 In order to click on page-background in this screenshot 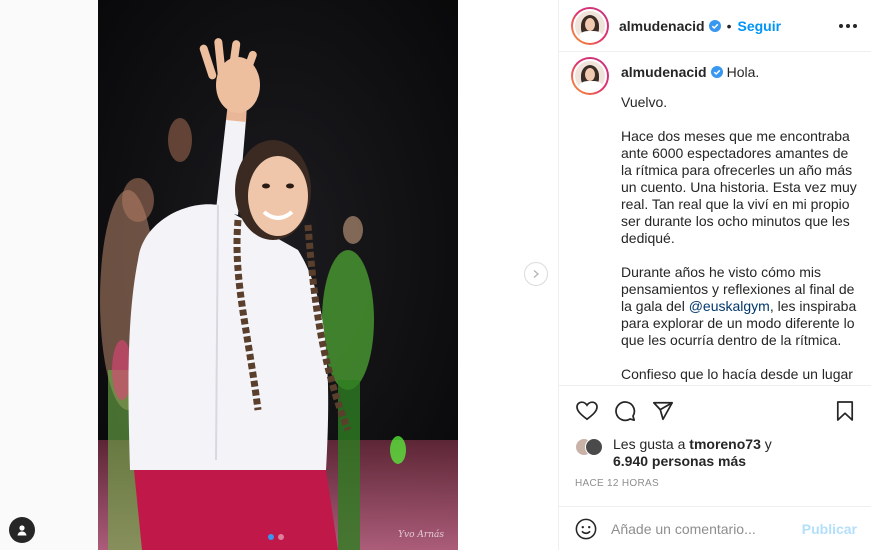, I will do `click(49, 275)`.